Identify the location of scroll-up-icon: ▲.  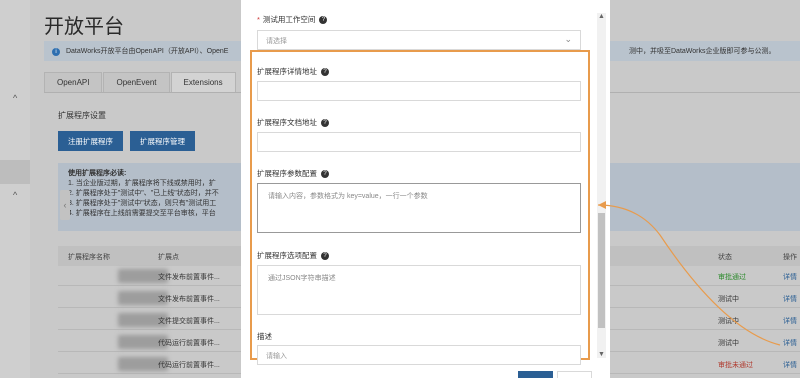
(601, 16).